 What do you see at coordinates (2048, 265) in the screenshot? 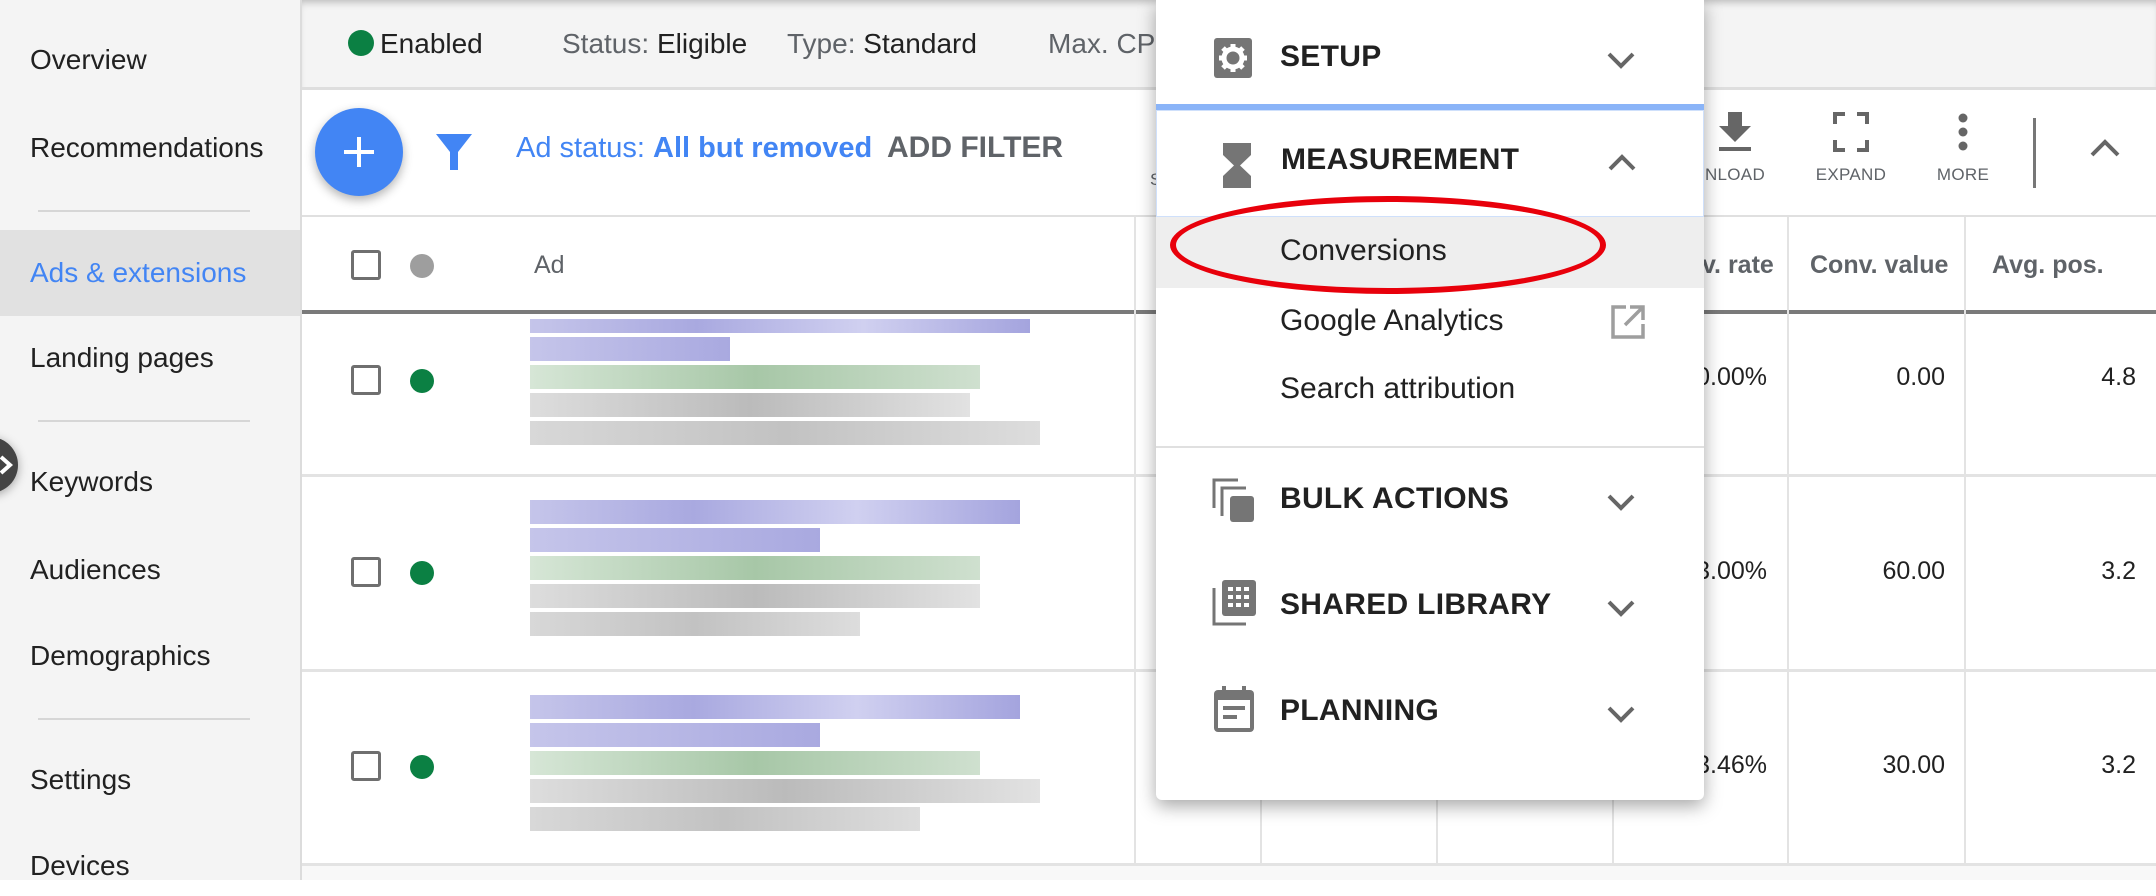
I see `column-header-avg-pos: Avg. pos.` at bounding box center [2048, 265].